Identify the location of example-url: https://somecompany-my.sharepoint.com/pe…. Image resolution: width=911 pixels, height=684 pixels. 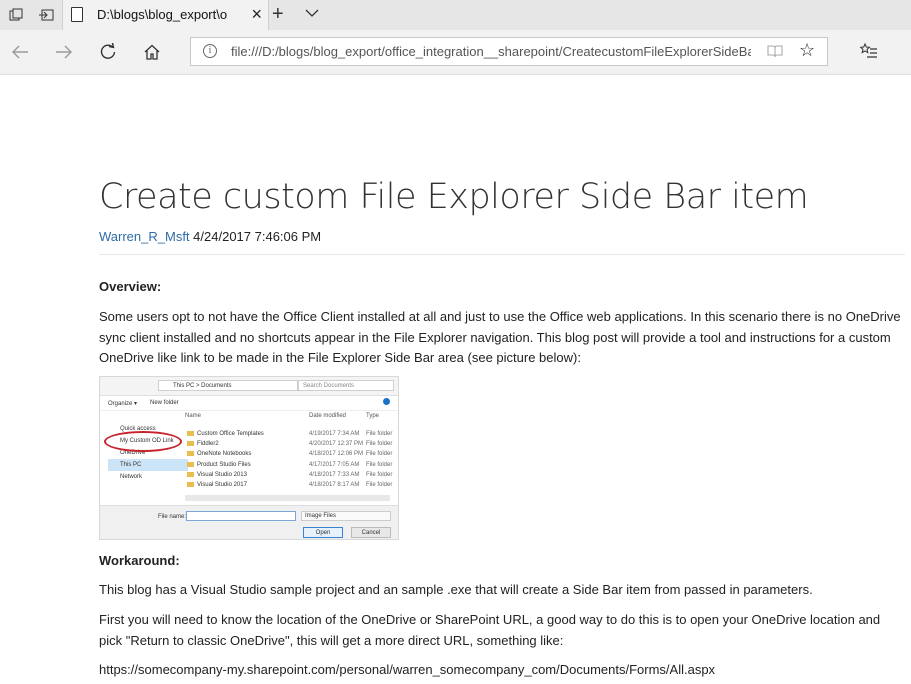
(407, 669).